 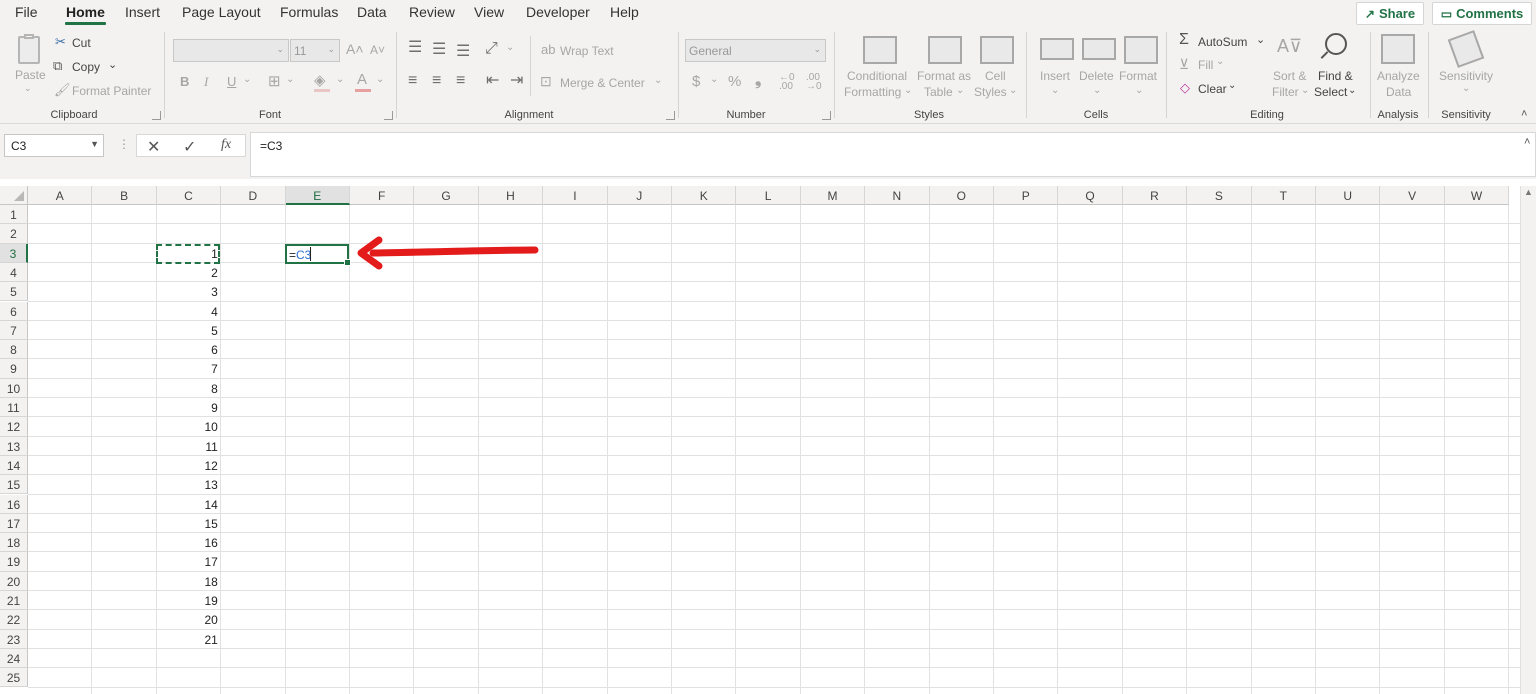 I want to click on column-header-f: F, so click(x=382, y=195).